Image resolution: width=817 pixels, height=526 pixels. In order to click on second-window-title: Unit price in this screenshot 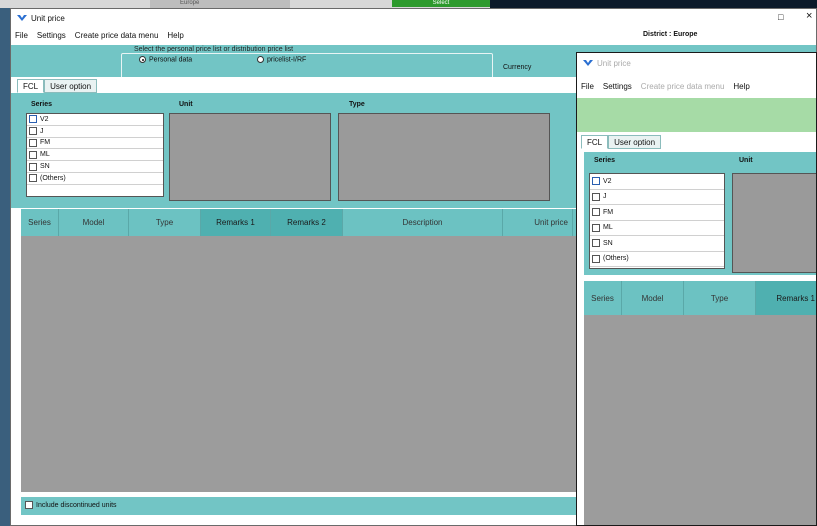, I will do `click(614, 63)`.